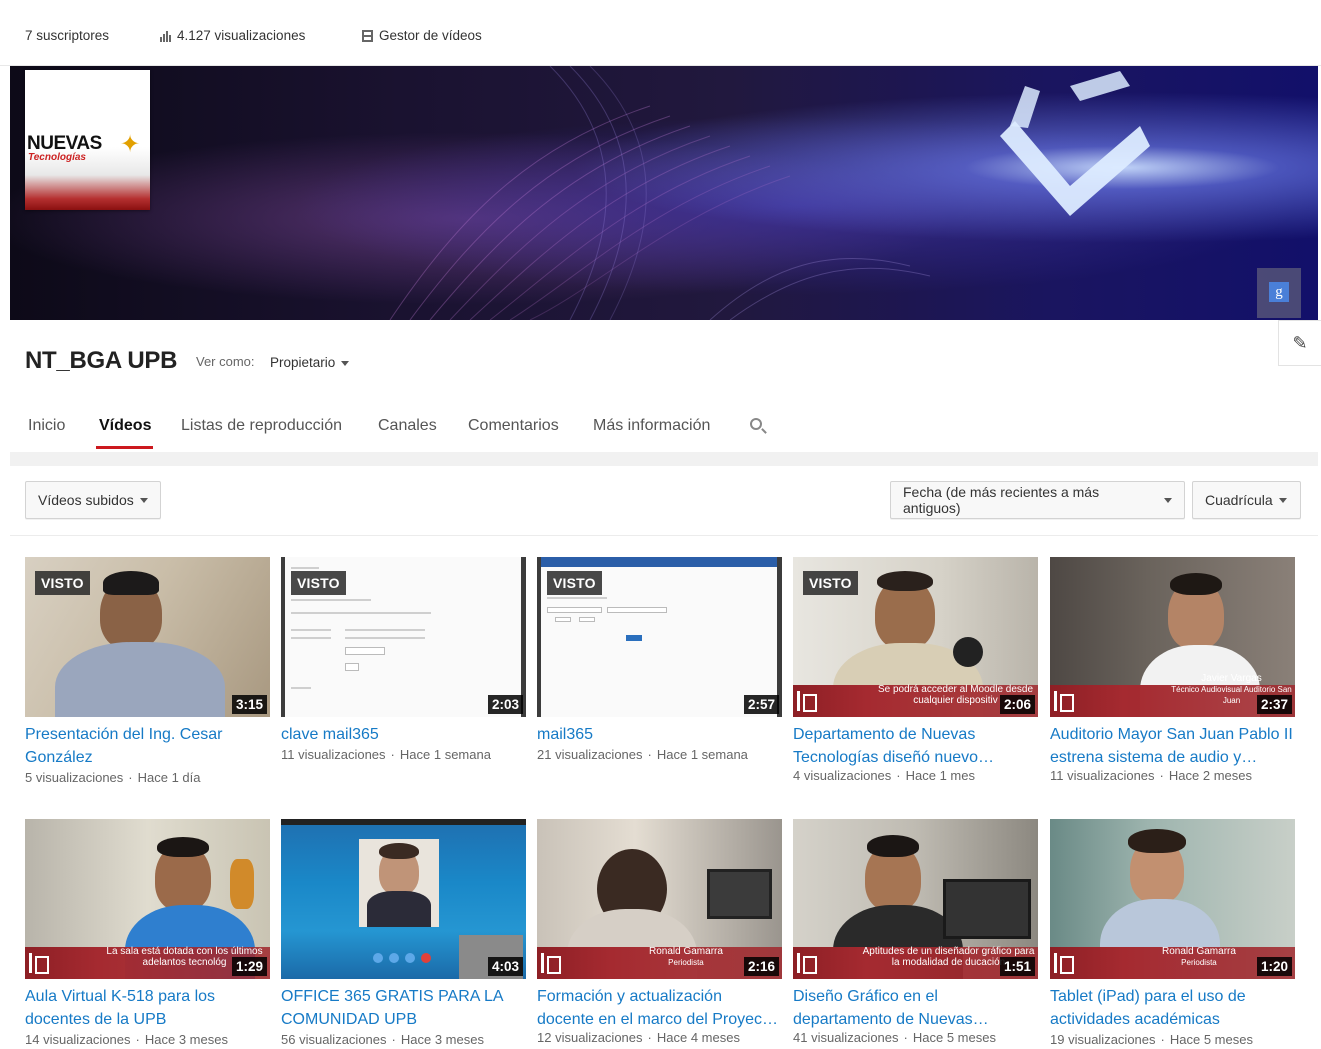 Image resolution: width=1321 pixels, height=1049 pixels. Describe the element at coordinates (1231, 678) in the screenshot. I see `video-caption: Javier Vargas` at that location.